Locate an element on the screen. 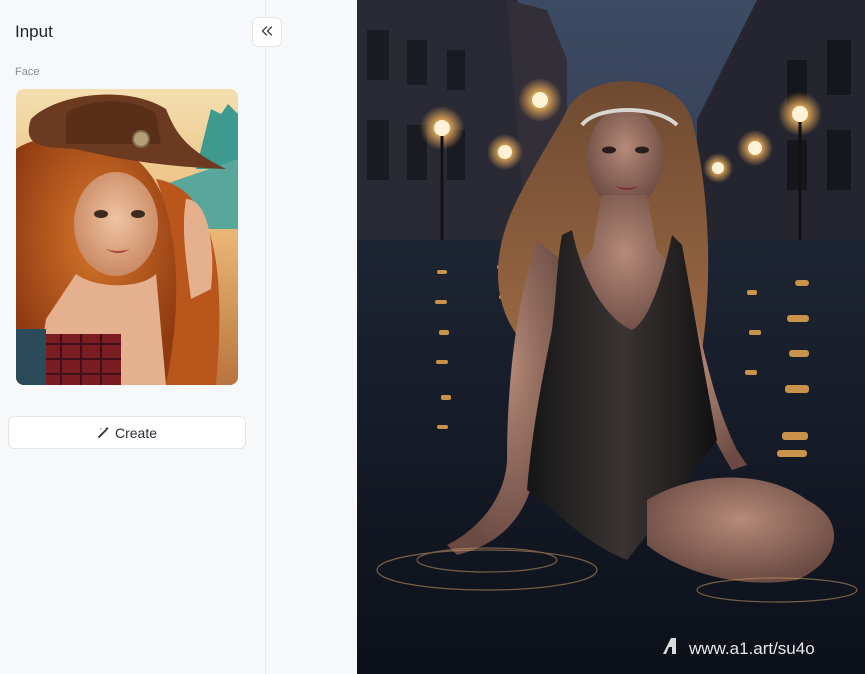  magic-wand-icon is located at coordinates (103, 432).